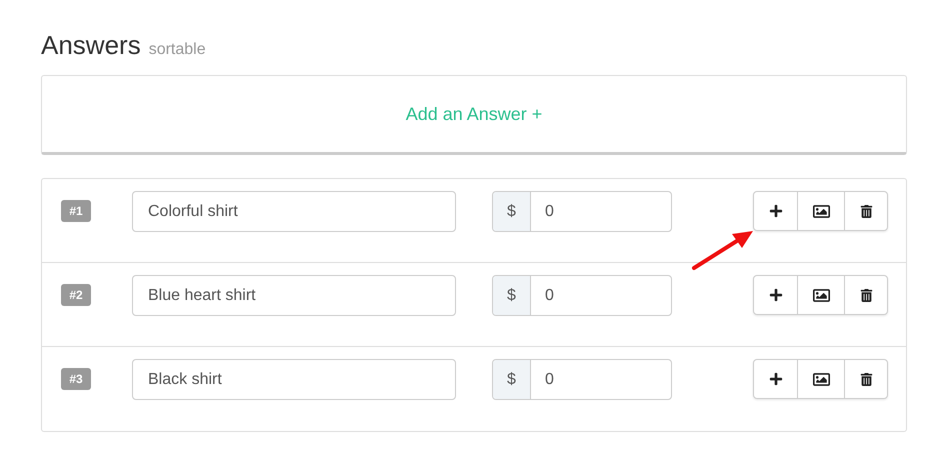 The height and width of the screenshot is (461, 951). What do you see at coordinates (76, 211) in the screenshot?
I see `answer-number-badge: #1` at bounding box center [76, 211].